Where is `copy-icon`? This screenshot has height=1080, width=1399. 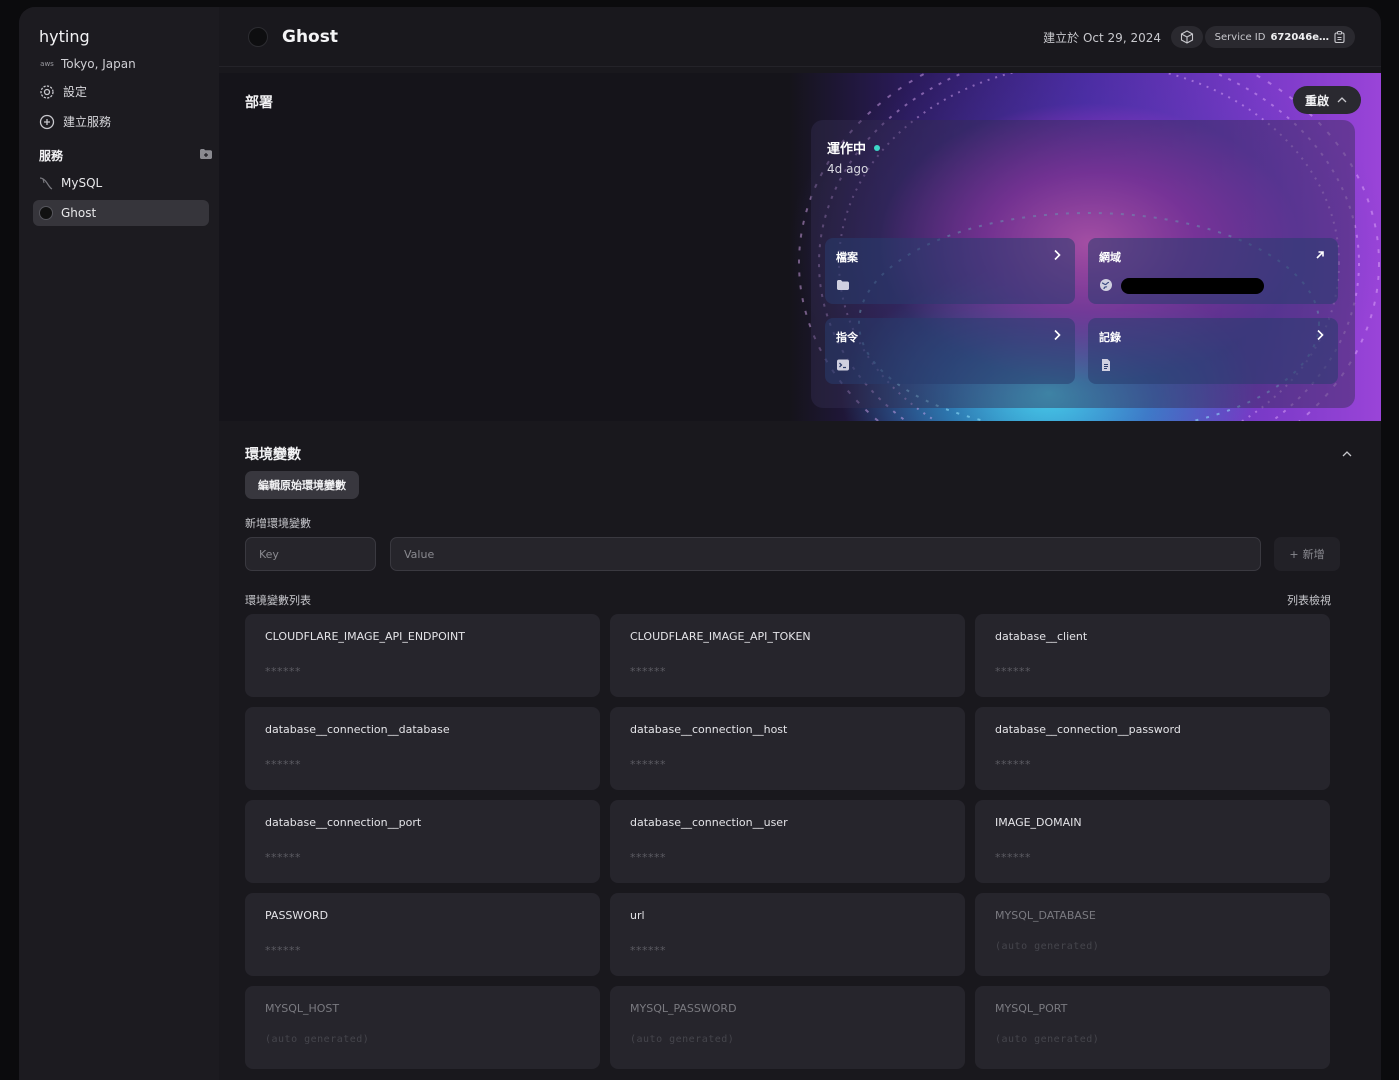 copy-icon is located at coordinates (1339, 37).